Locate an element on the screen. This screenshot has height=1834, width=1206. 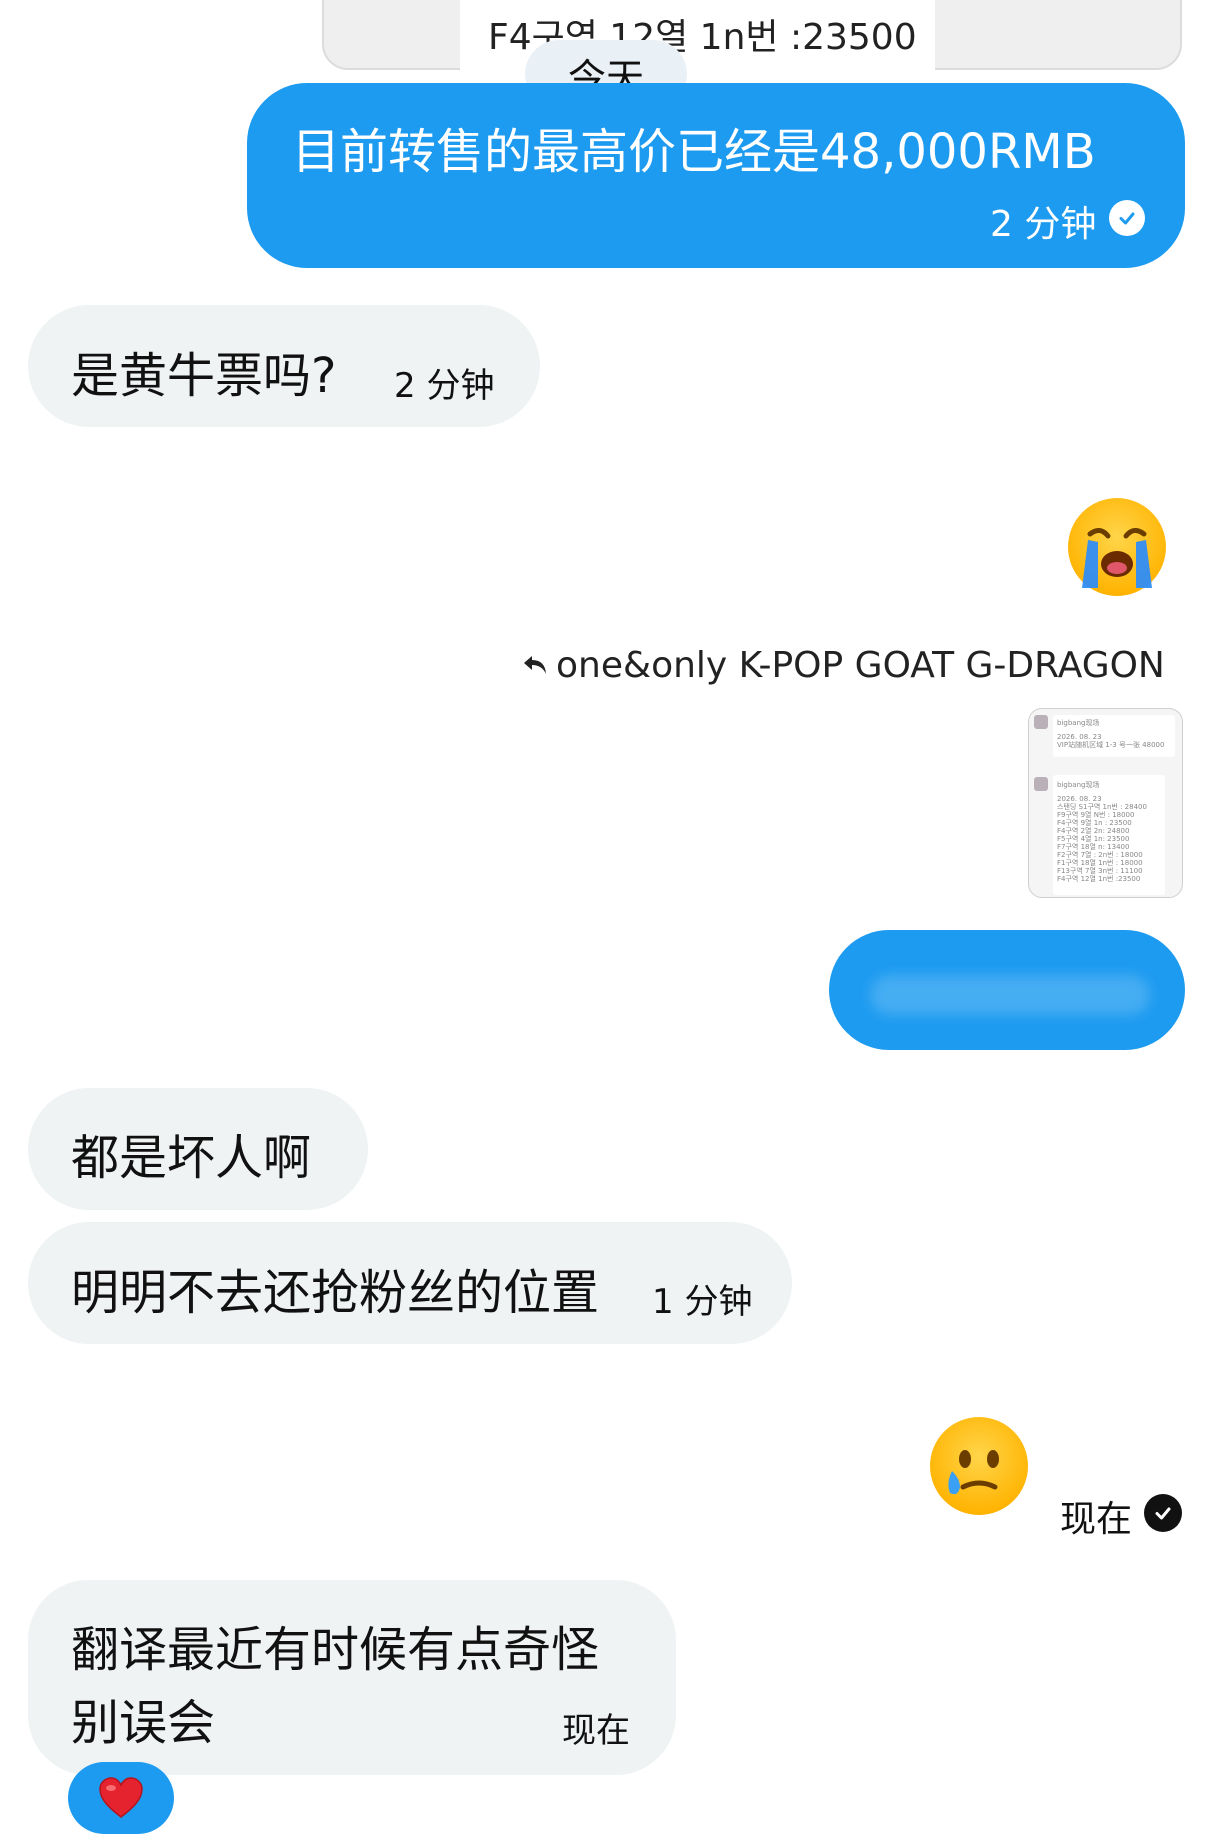
heart-reaction-badge is located at coordinates (121, 1798).